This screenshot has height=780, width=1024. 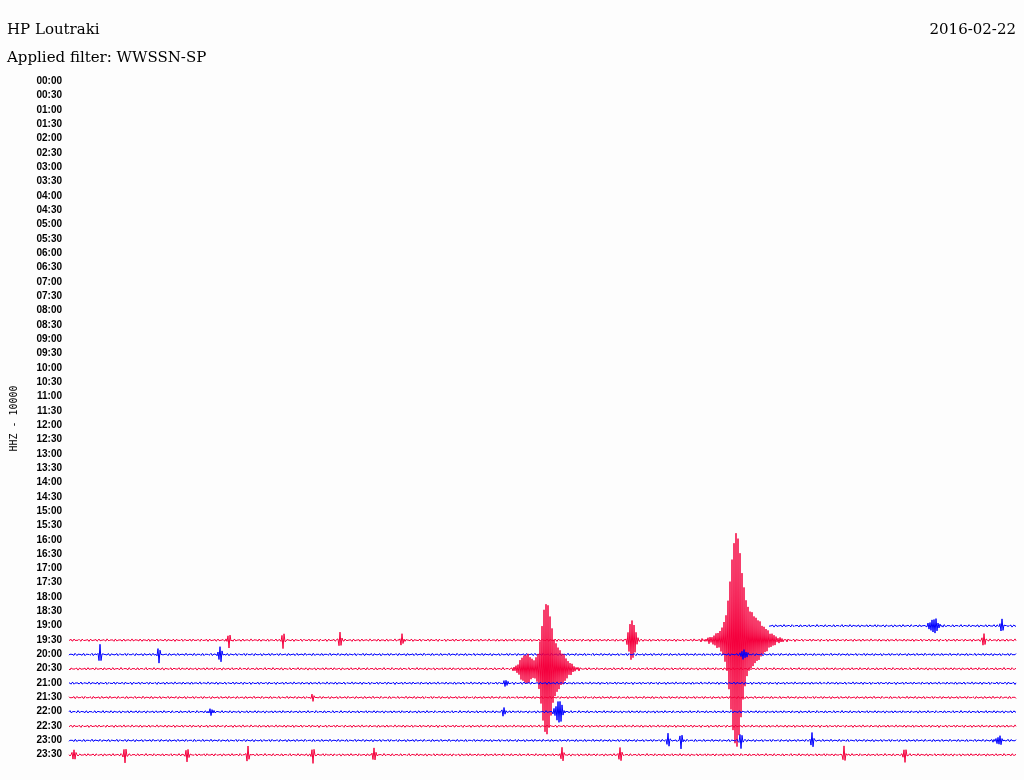 What do you see at coordinates (49, 338) in the screenshot?
I see `time-label: 09:00` at bounding box center [49, 338].